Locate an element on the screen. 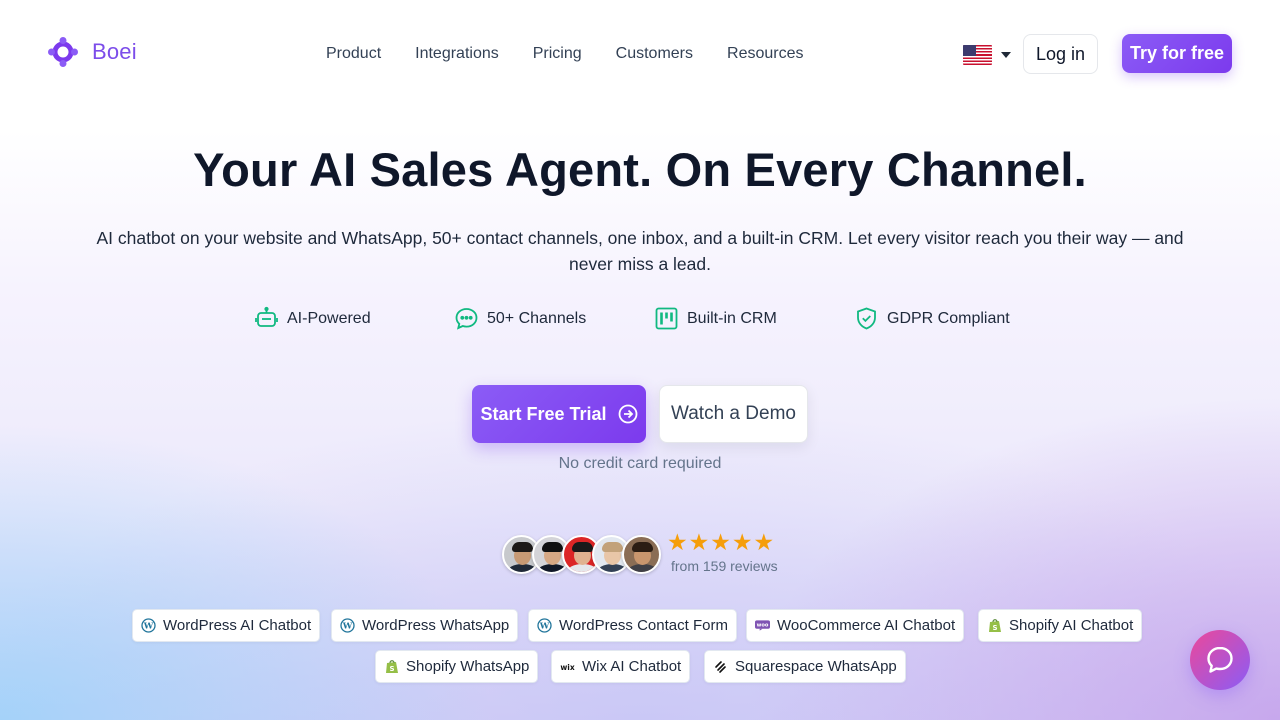 The image size is (1280, 720). integration-wordpress-whatsapp: W WordPress WhatsApp is located at coordinates (425, 625).